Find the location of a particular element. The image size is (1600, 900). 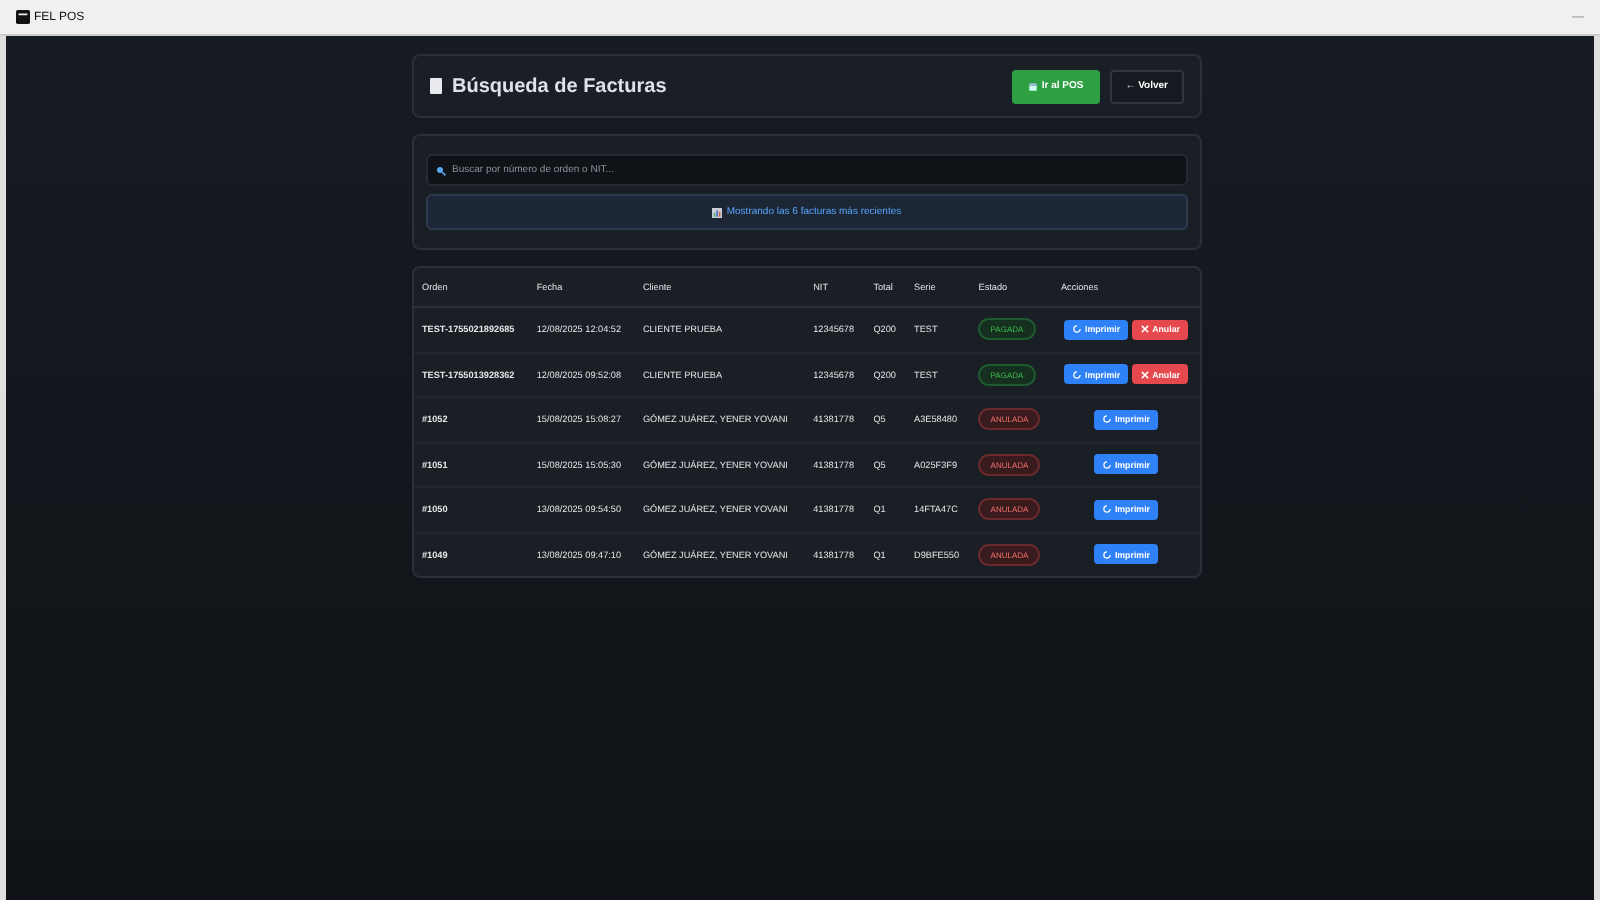

app-icon is located at coordinates (23, 17).